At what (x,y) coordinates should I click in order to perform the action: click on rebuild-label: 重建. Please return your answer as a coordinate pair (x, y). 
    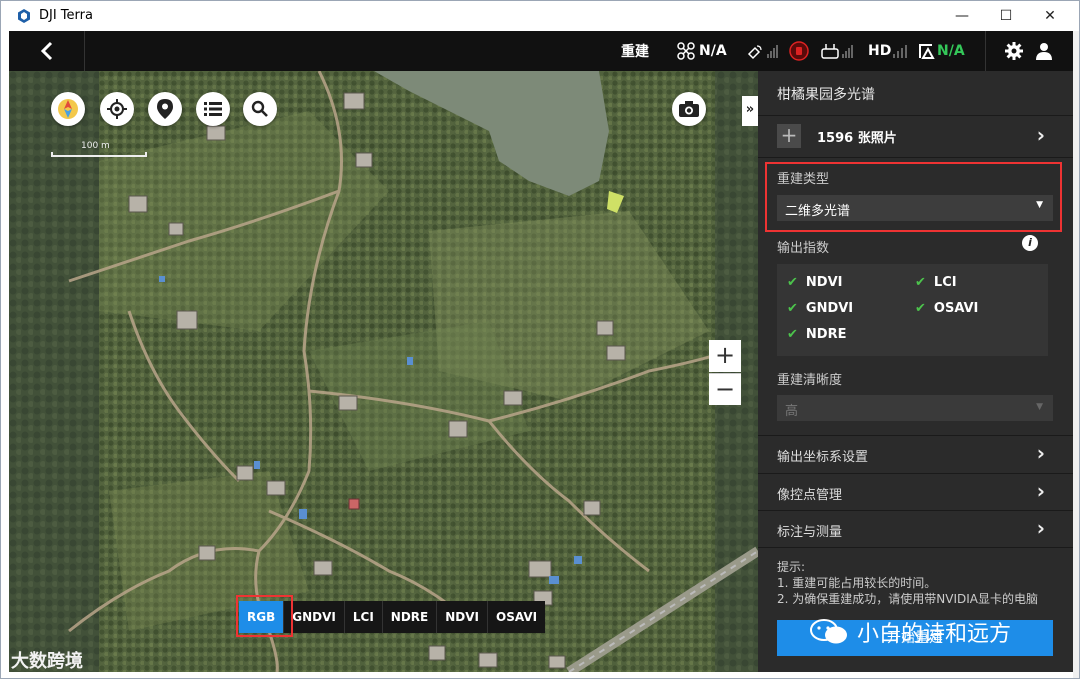
    Looking at the image, I should click on (635, 51).